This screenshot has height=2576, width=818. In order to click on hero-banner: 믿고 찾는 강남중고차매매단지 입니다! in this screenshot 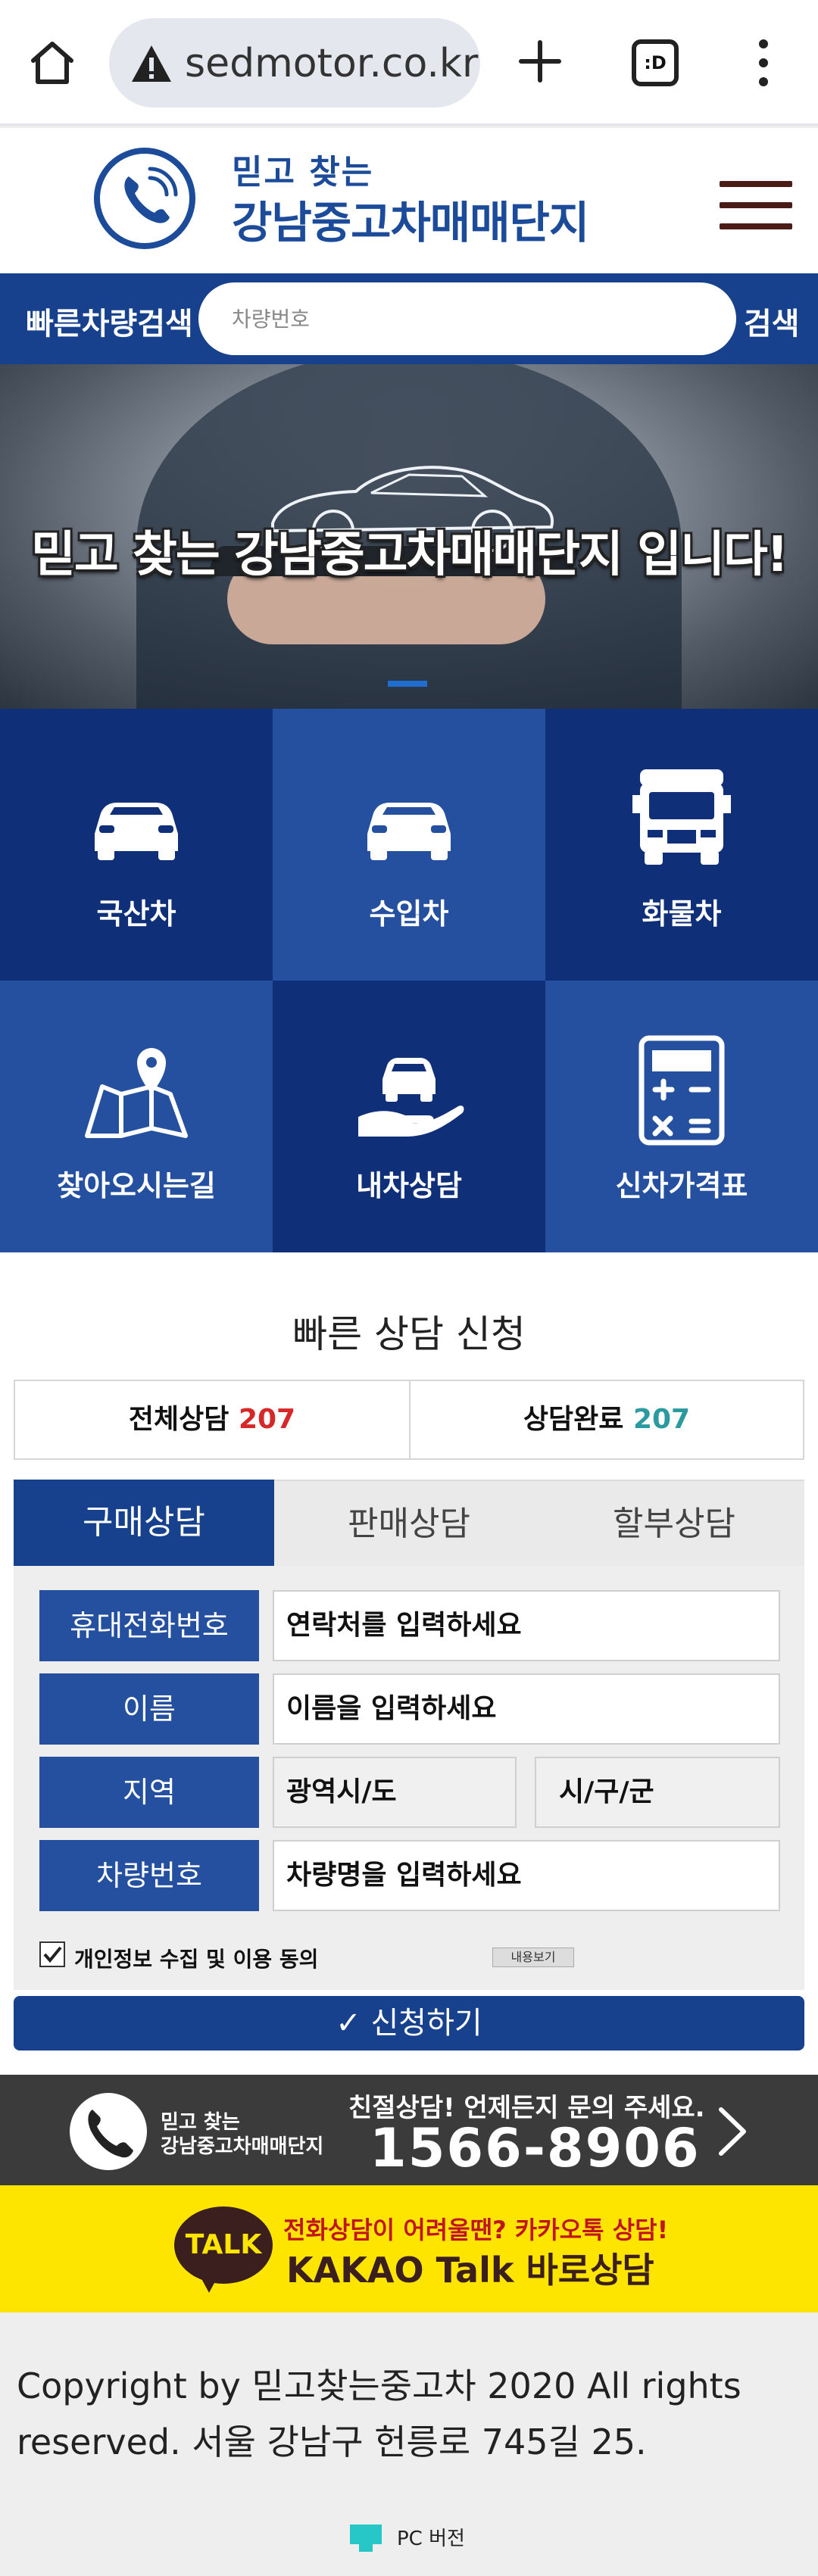, I will do `click(409, 536)`.